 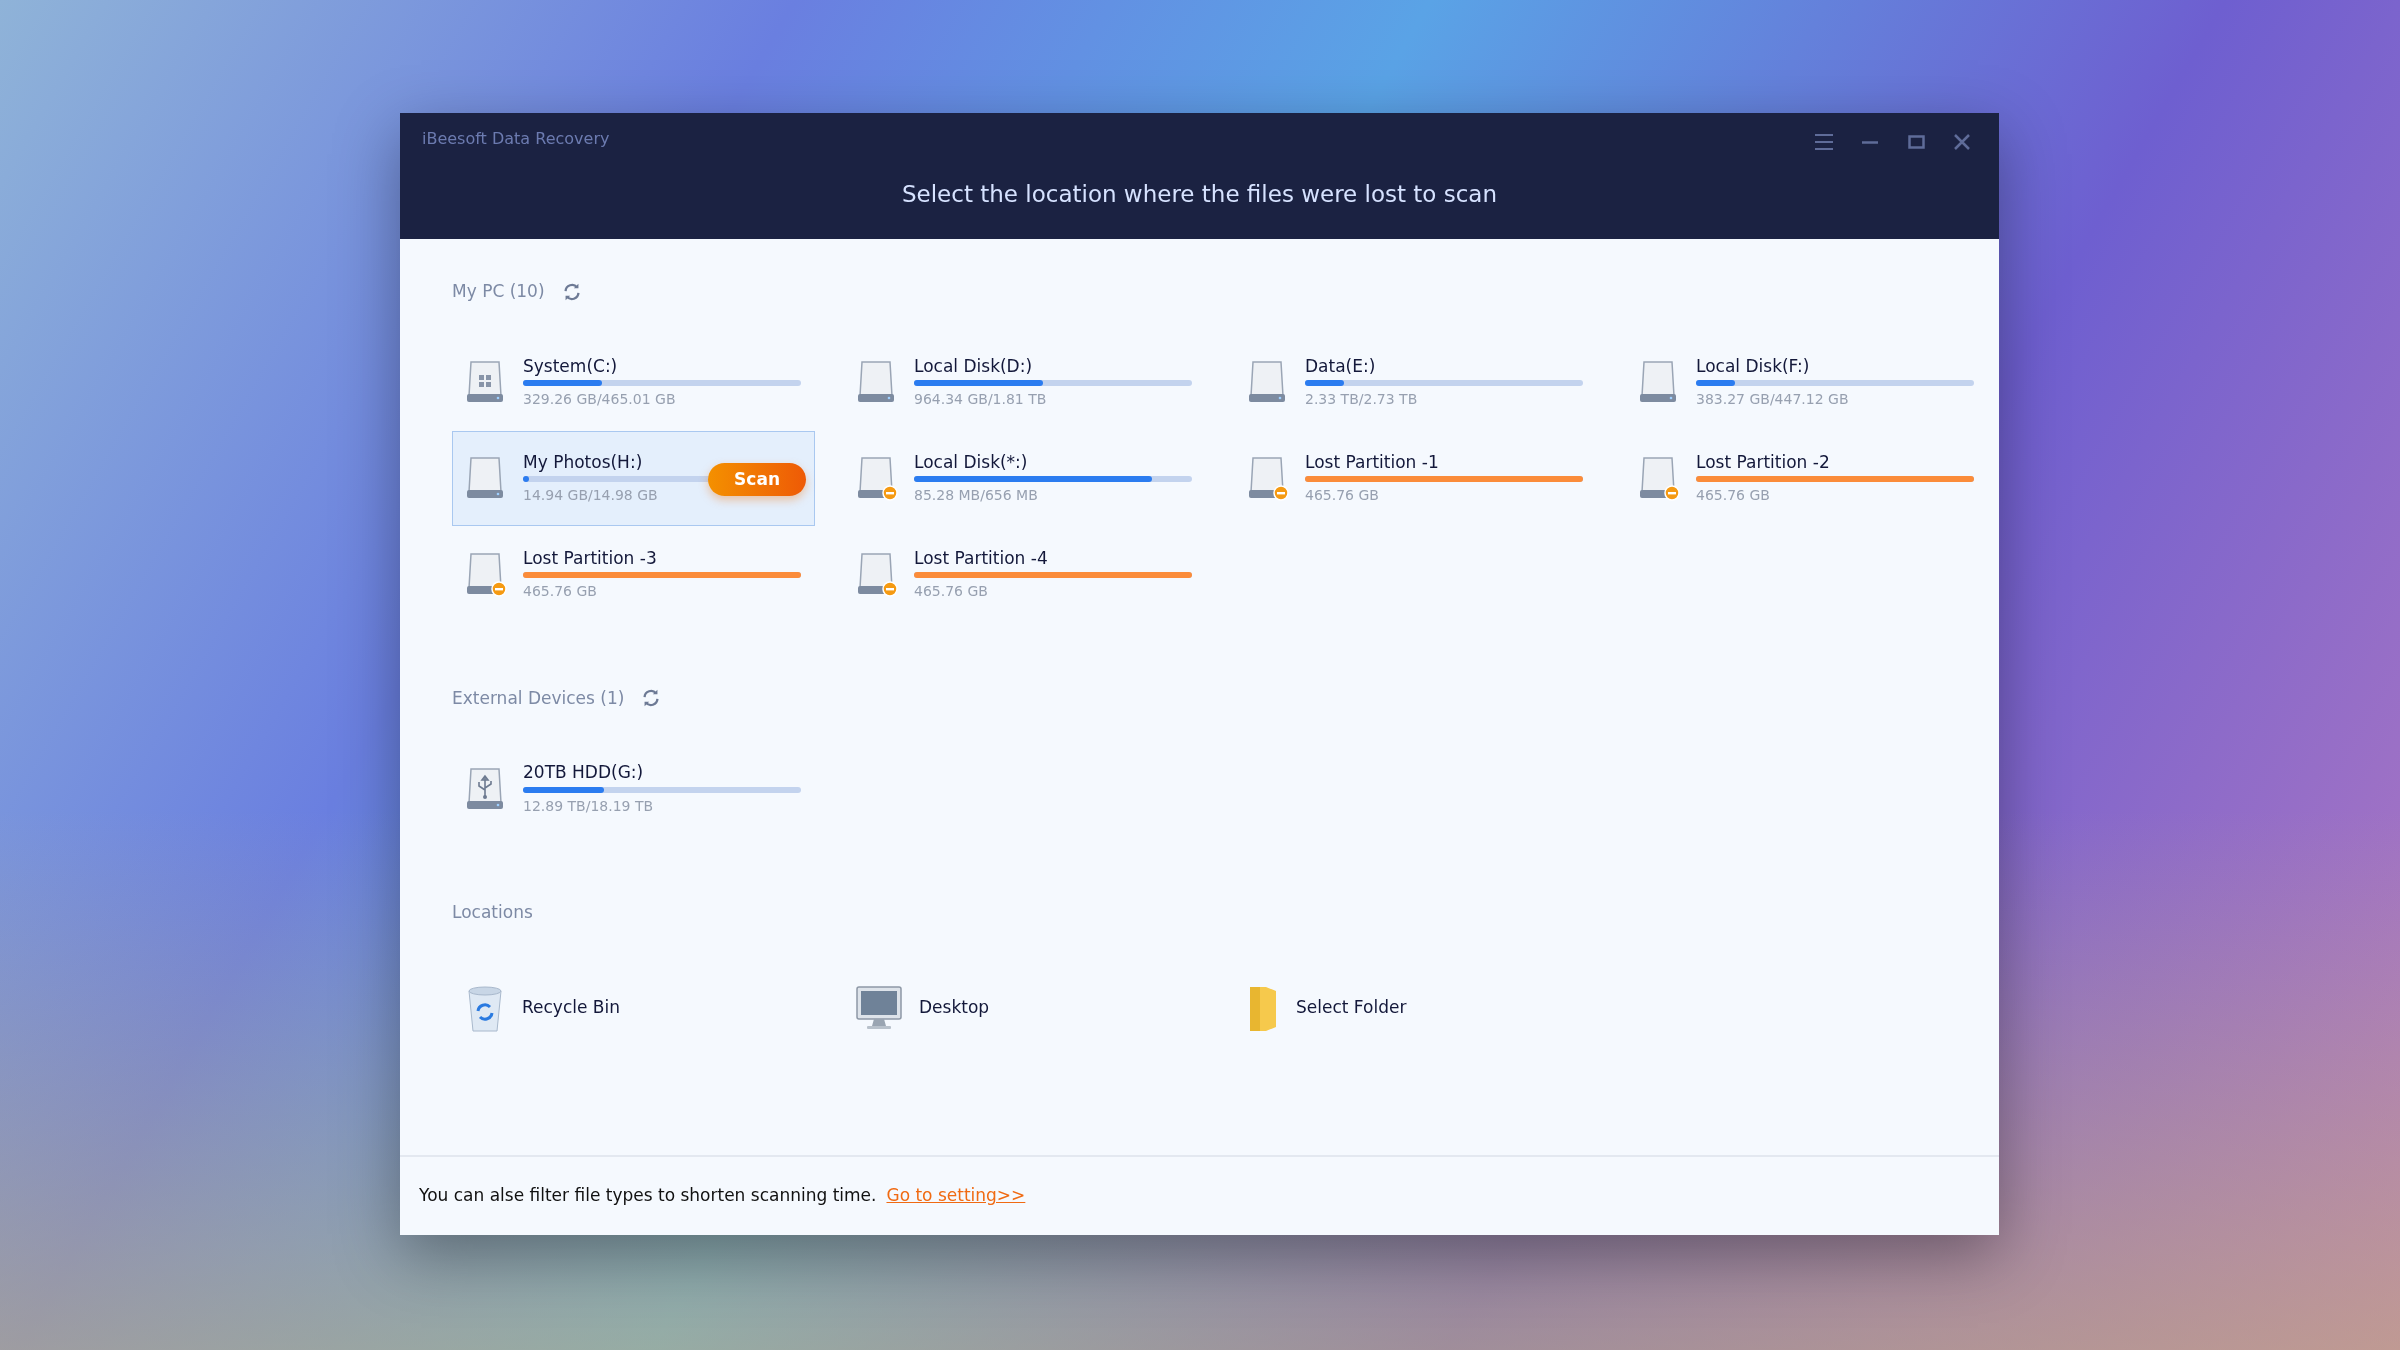 What do you see at coordinates (498, 291) in the screenshot?
I see `section-label: My PC (10)` at bounding box center [498, 291].